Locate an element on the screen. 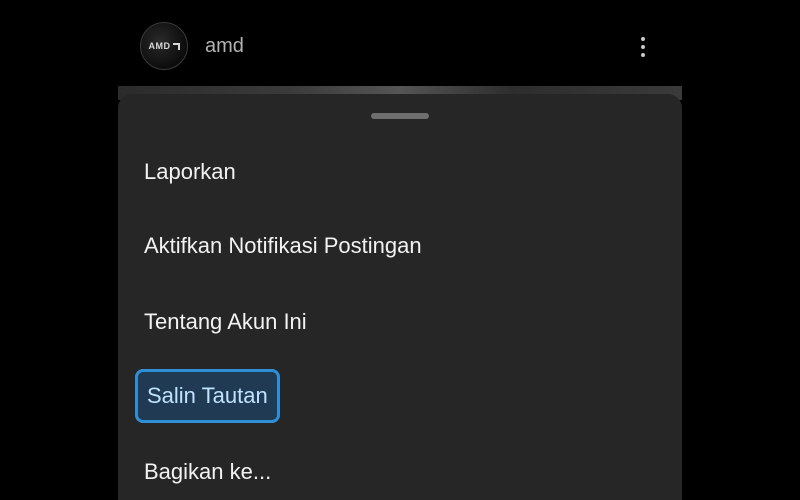  post-header: AMD amd is located at coordinates (400, 47).